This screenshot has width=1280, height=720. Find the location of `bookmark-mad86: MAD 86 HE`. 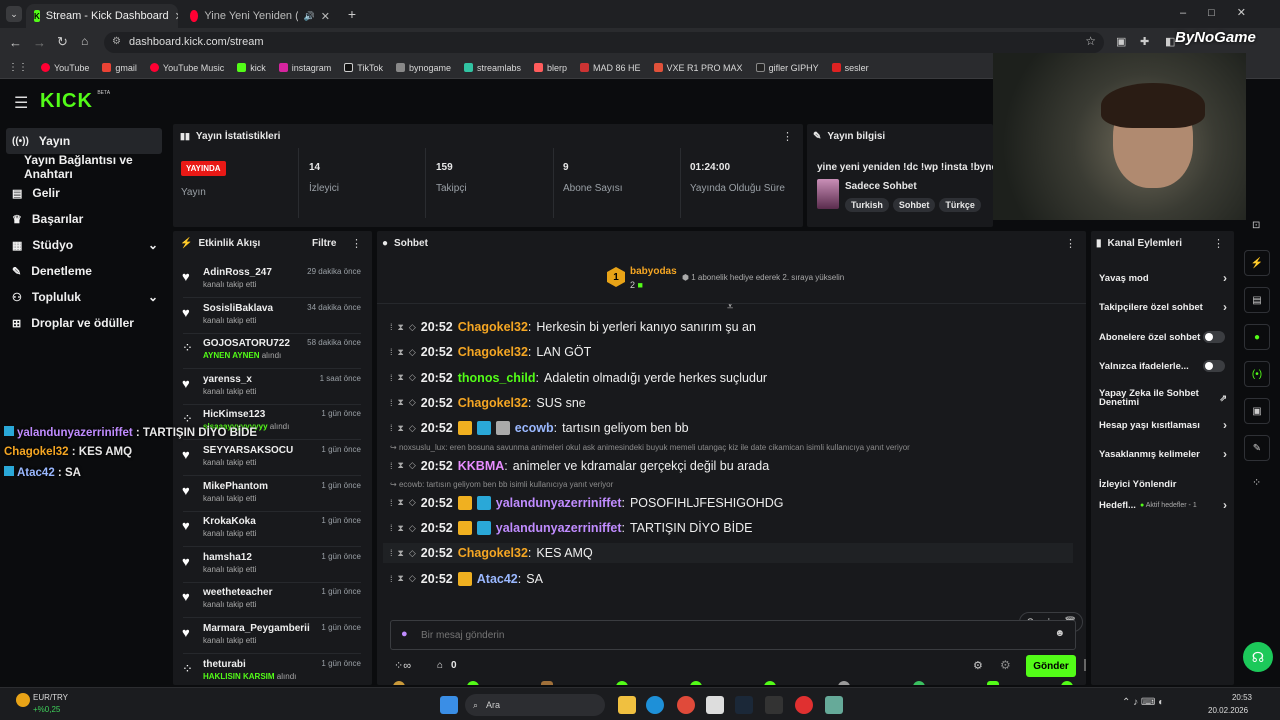

bookmark-mad86: MAD 86 HE is located at coordinates (610, 68).